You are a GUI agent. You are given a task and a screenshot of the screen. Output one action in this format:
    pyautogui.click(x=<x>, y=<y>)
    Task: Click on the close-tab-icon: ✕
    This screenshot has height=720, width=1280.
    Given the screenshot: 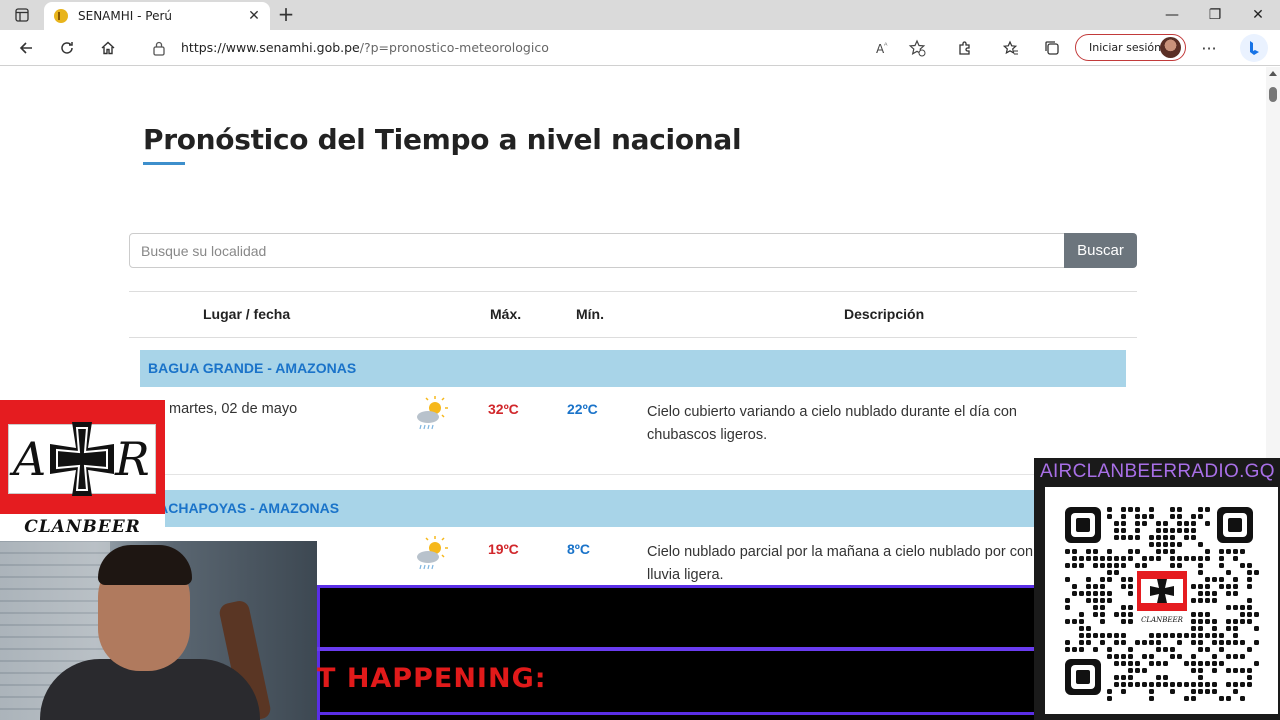 What is the action you would take?
    pyautogui.click(x=254, y=16)
    